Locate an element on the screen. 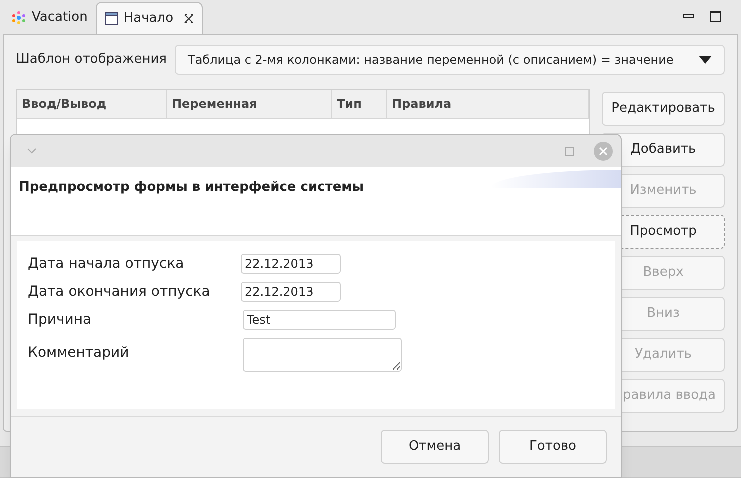 The height and width of the screenshot is (478, 741). window-icon is located at coordinates (111, 18).